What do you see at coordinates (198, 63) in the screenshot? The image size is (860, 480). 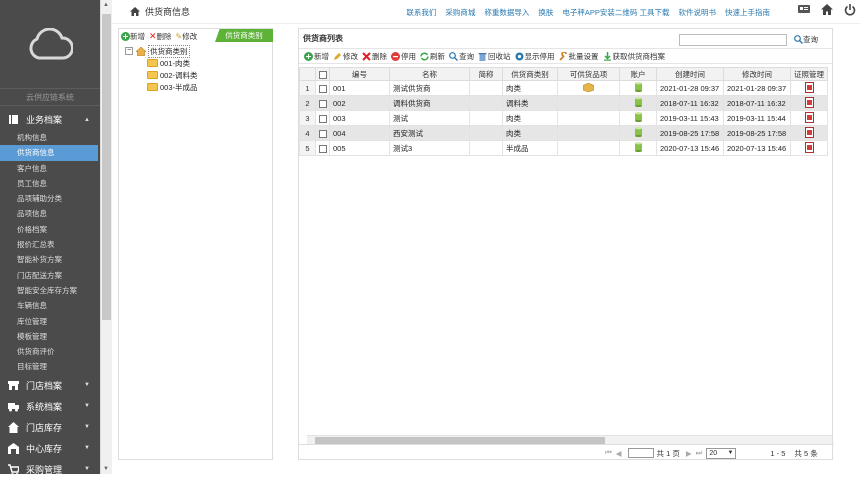 I see `tree-item: 001-肉类` at bounding box center [198, 63].